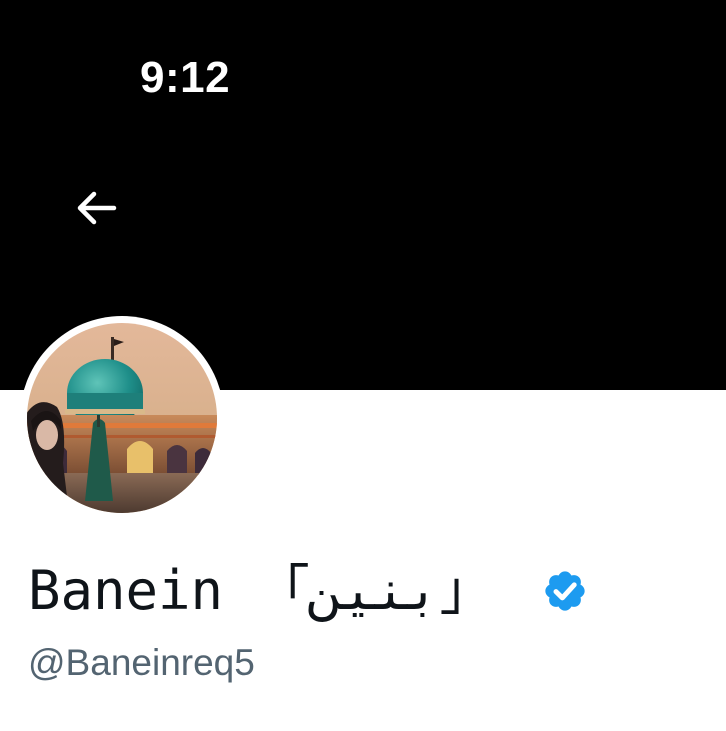 The image size is (726, 731). What do you see at coordinates (185, 77) in the screenshot?
I see `status-bar-time: 9:12` at bounding box center [185, 77].